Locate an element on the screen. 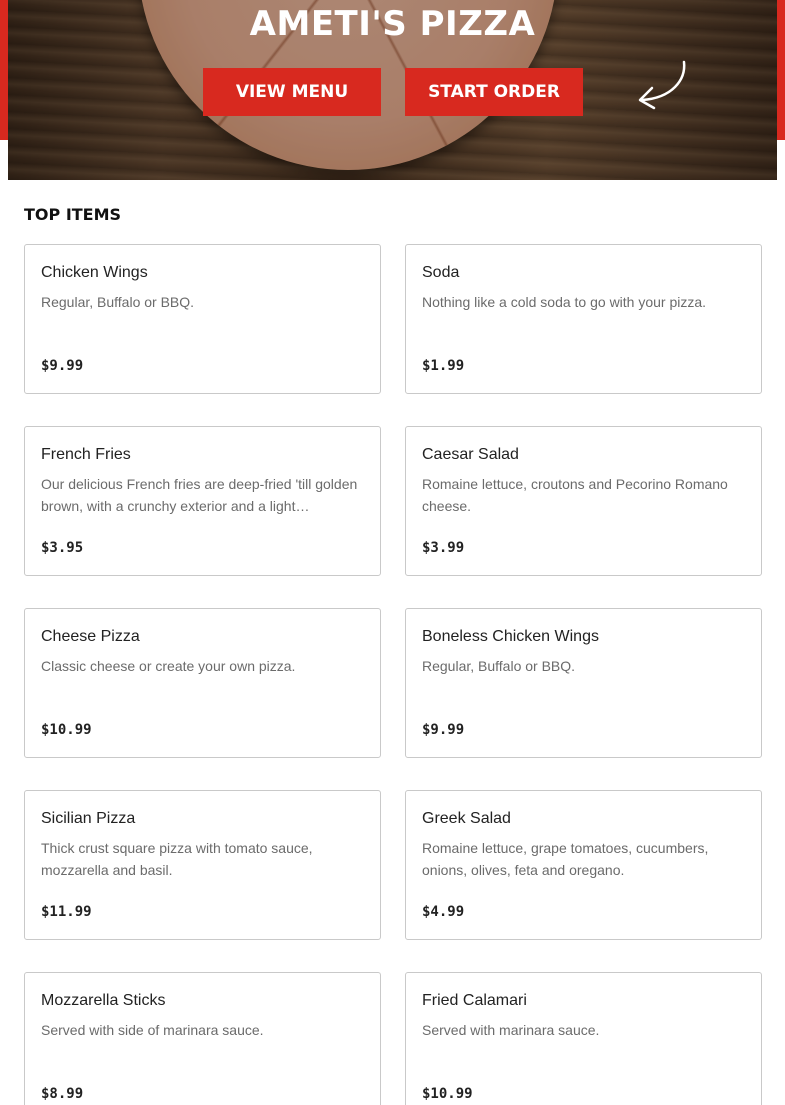 This screenshot has width=785, height=1105. item-name: Soda is located at coordinates (441, 272).